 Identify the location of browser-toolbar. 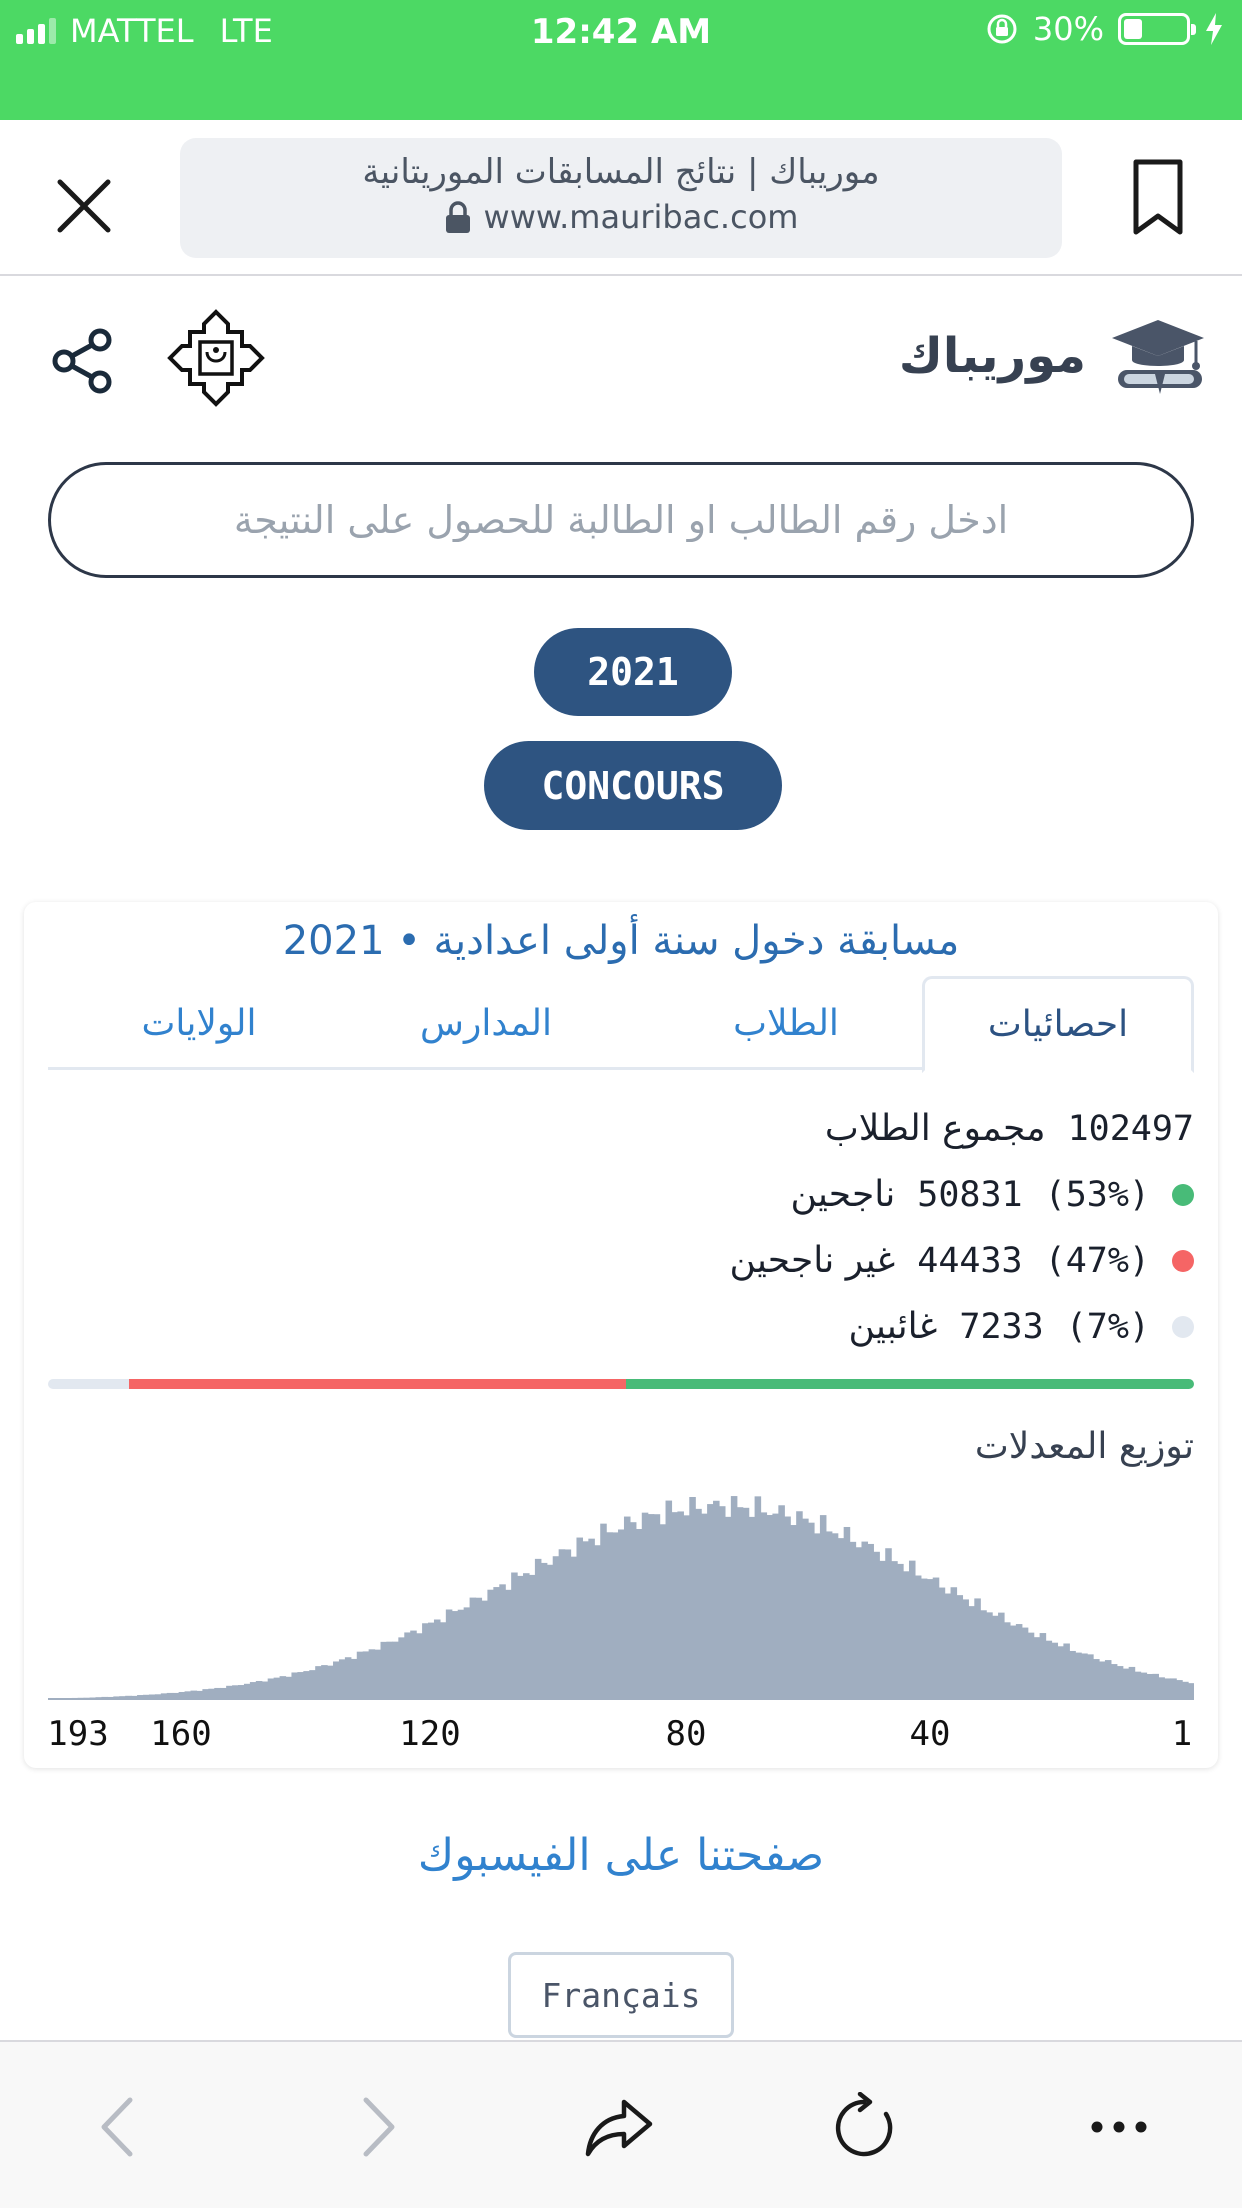
(621, 2124).